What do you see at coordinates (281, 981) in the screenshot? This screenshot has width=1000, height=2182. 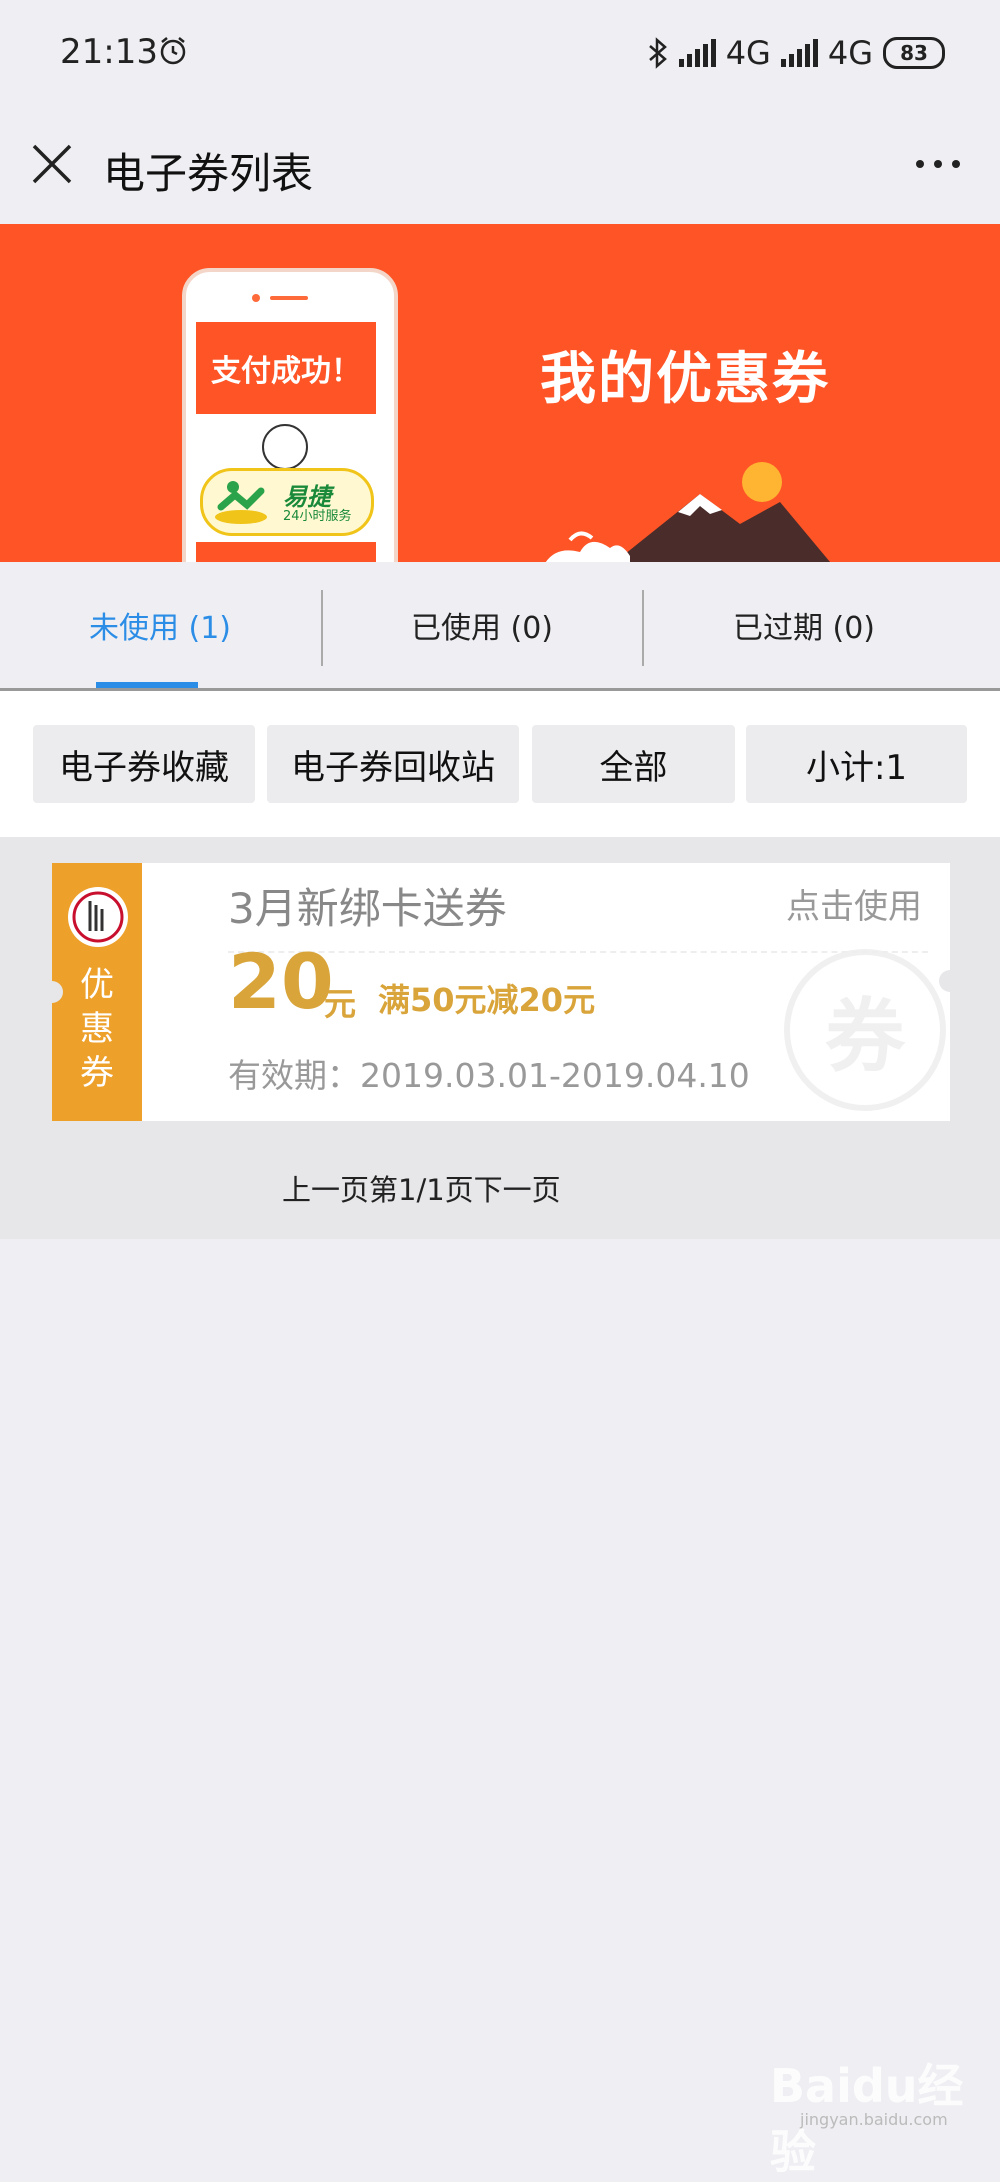 I see `coupon-amount: 20` at bounding box center [281, 981].